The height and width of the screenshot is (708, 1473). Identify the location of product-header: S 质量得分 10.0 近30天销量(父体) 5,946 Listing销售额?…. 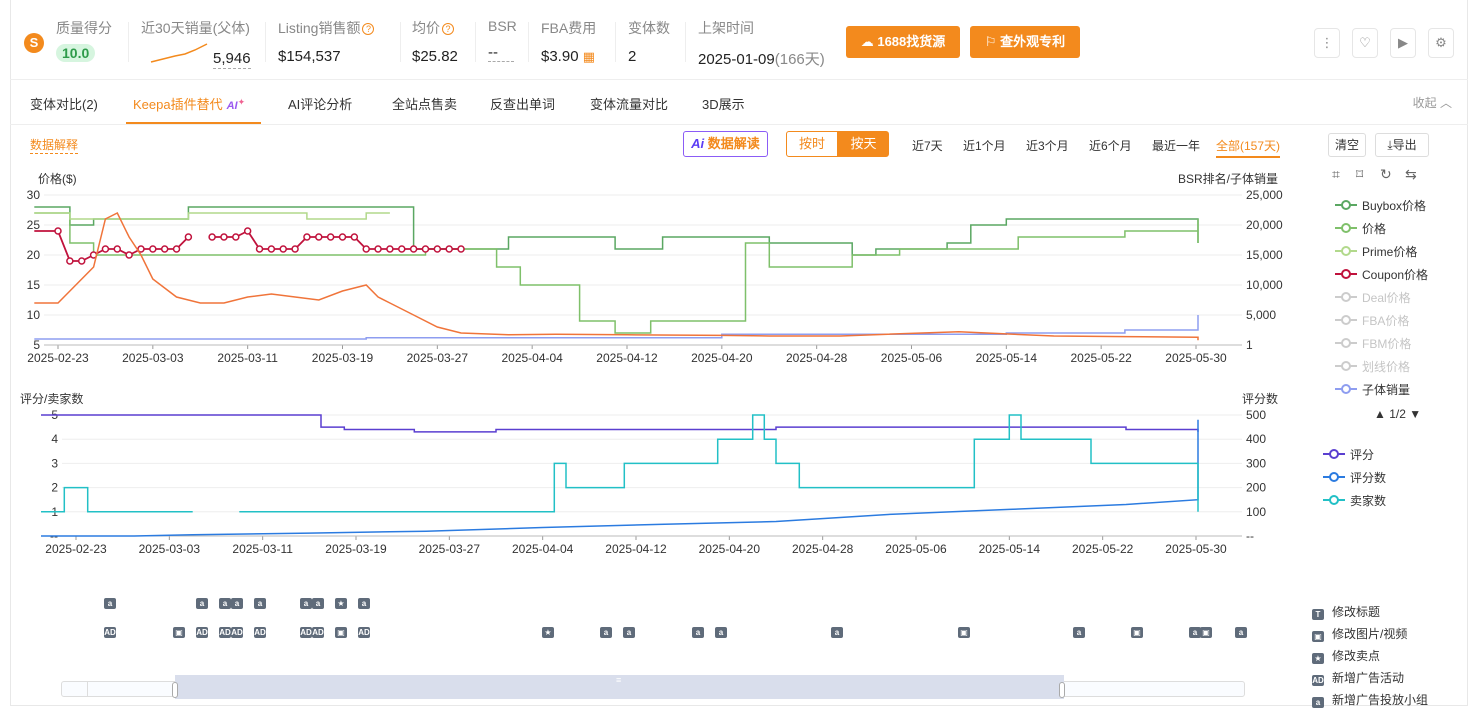
(739, 40).